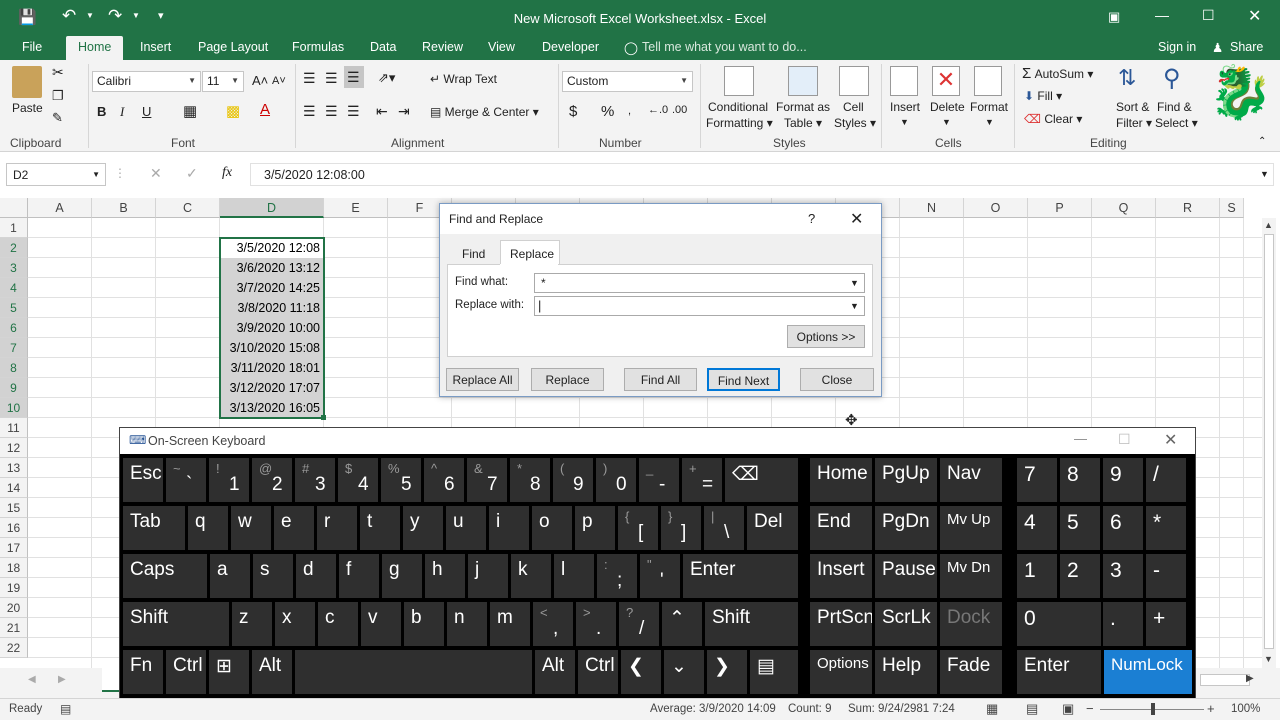  I want to click on insert-function-button: fx, so click(227, 173).